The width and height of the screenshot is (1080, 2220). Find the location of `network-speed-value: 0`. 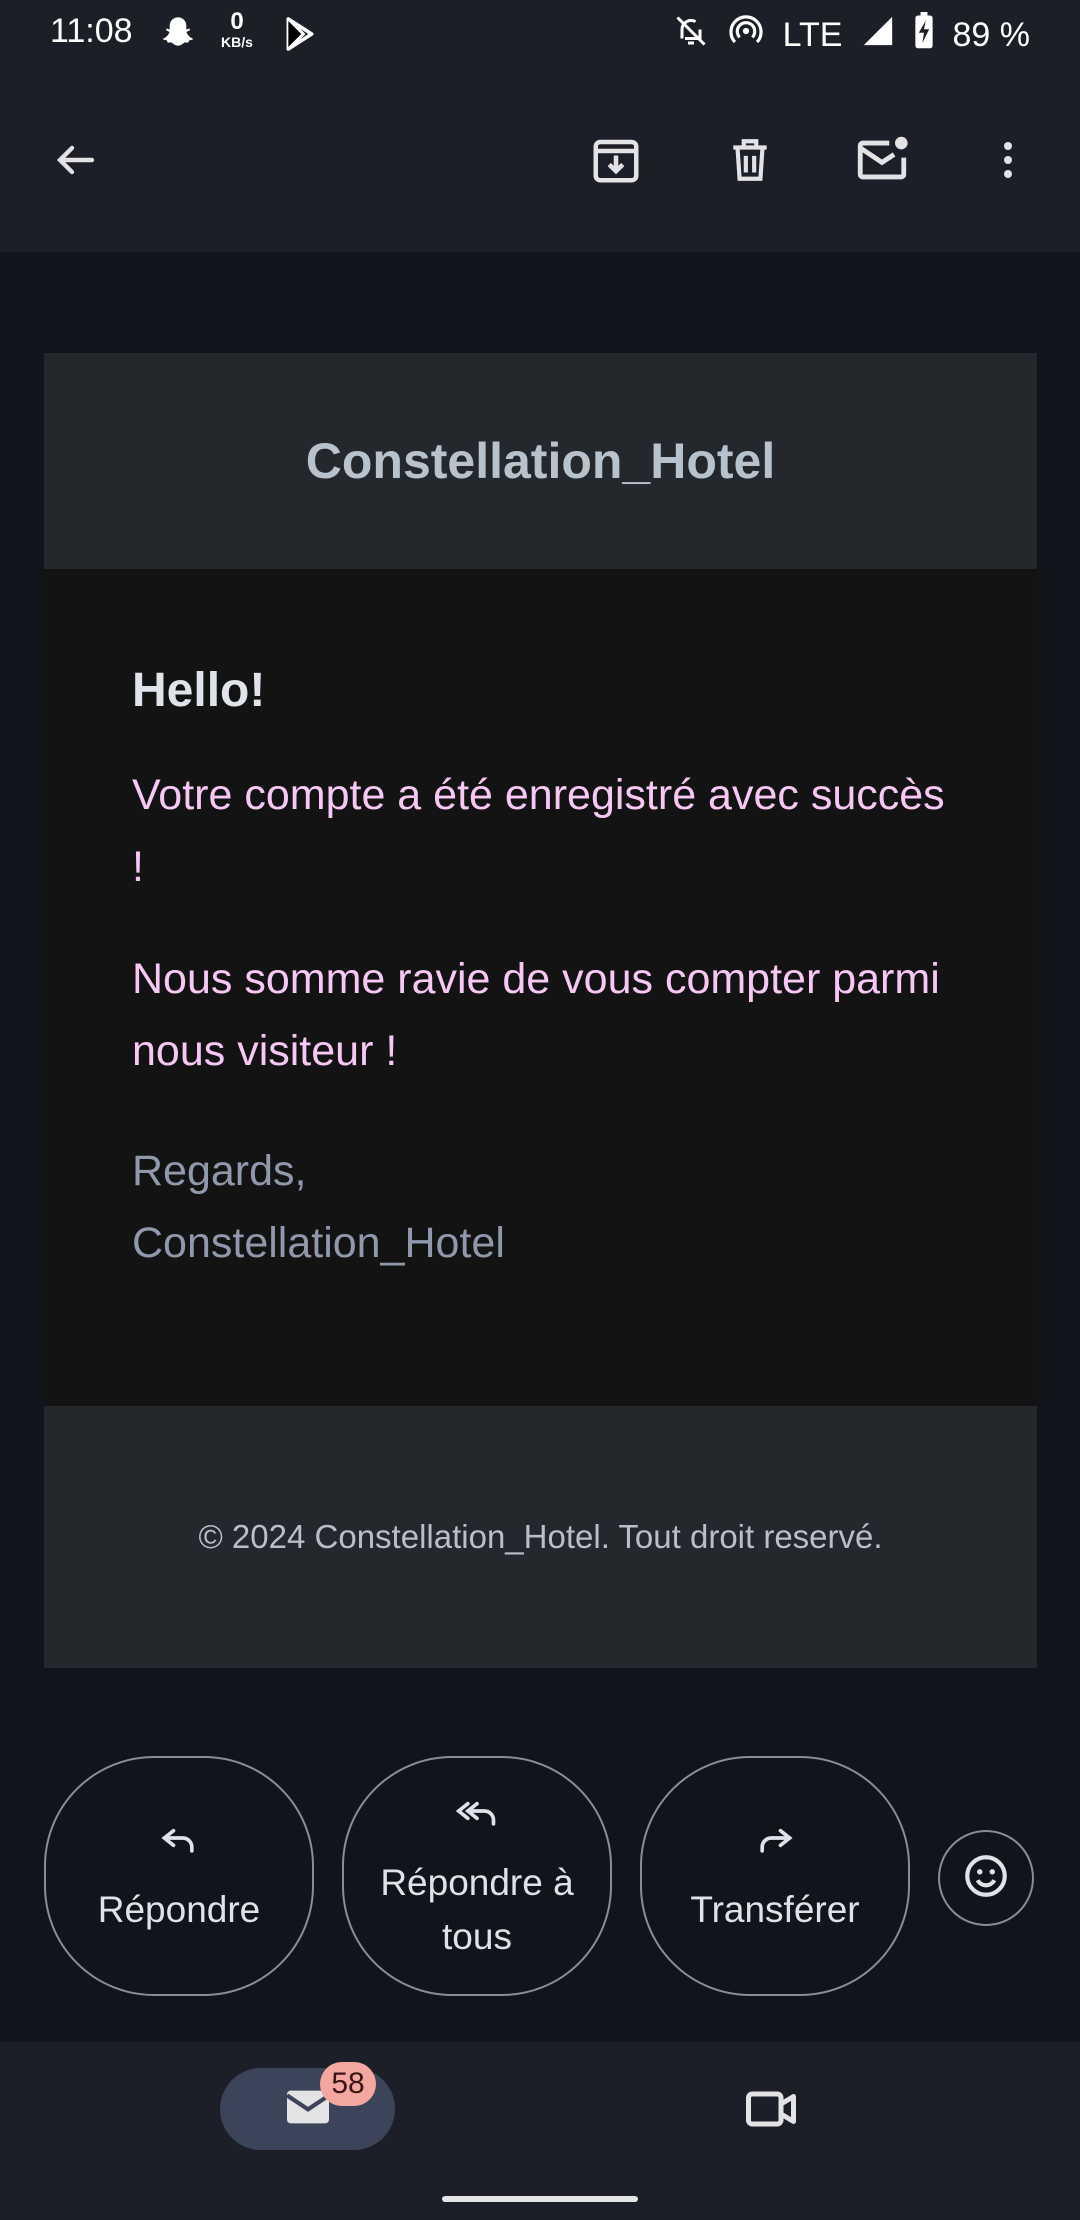

network-speed-value: 0 is located at coordinates (237, 21).